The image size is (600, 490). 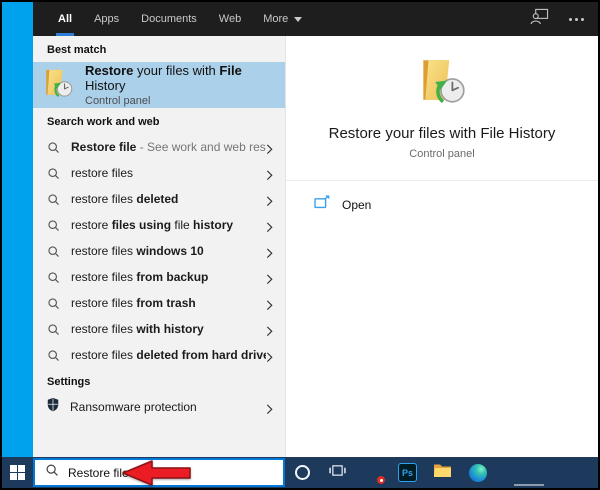 I want to click on task-view-button, so click(x=337, y=472).